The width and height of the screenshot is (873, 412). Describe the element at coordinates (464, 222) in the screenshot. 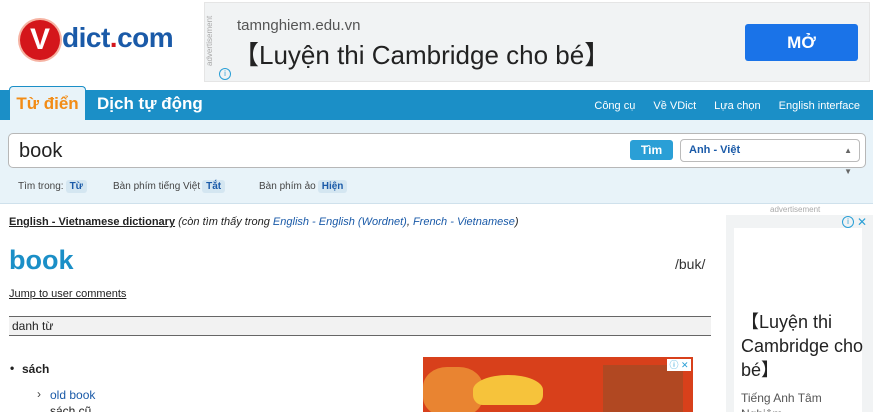

I see `link-french-vietnamese: French - Vietnamese` at that location.